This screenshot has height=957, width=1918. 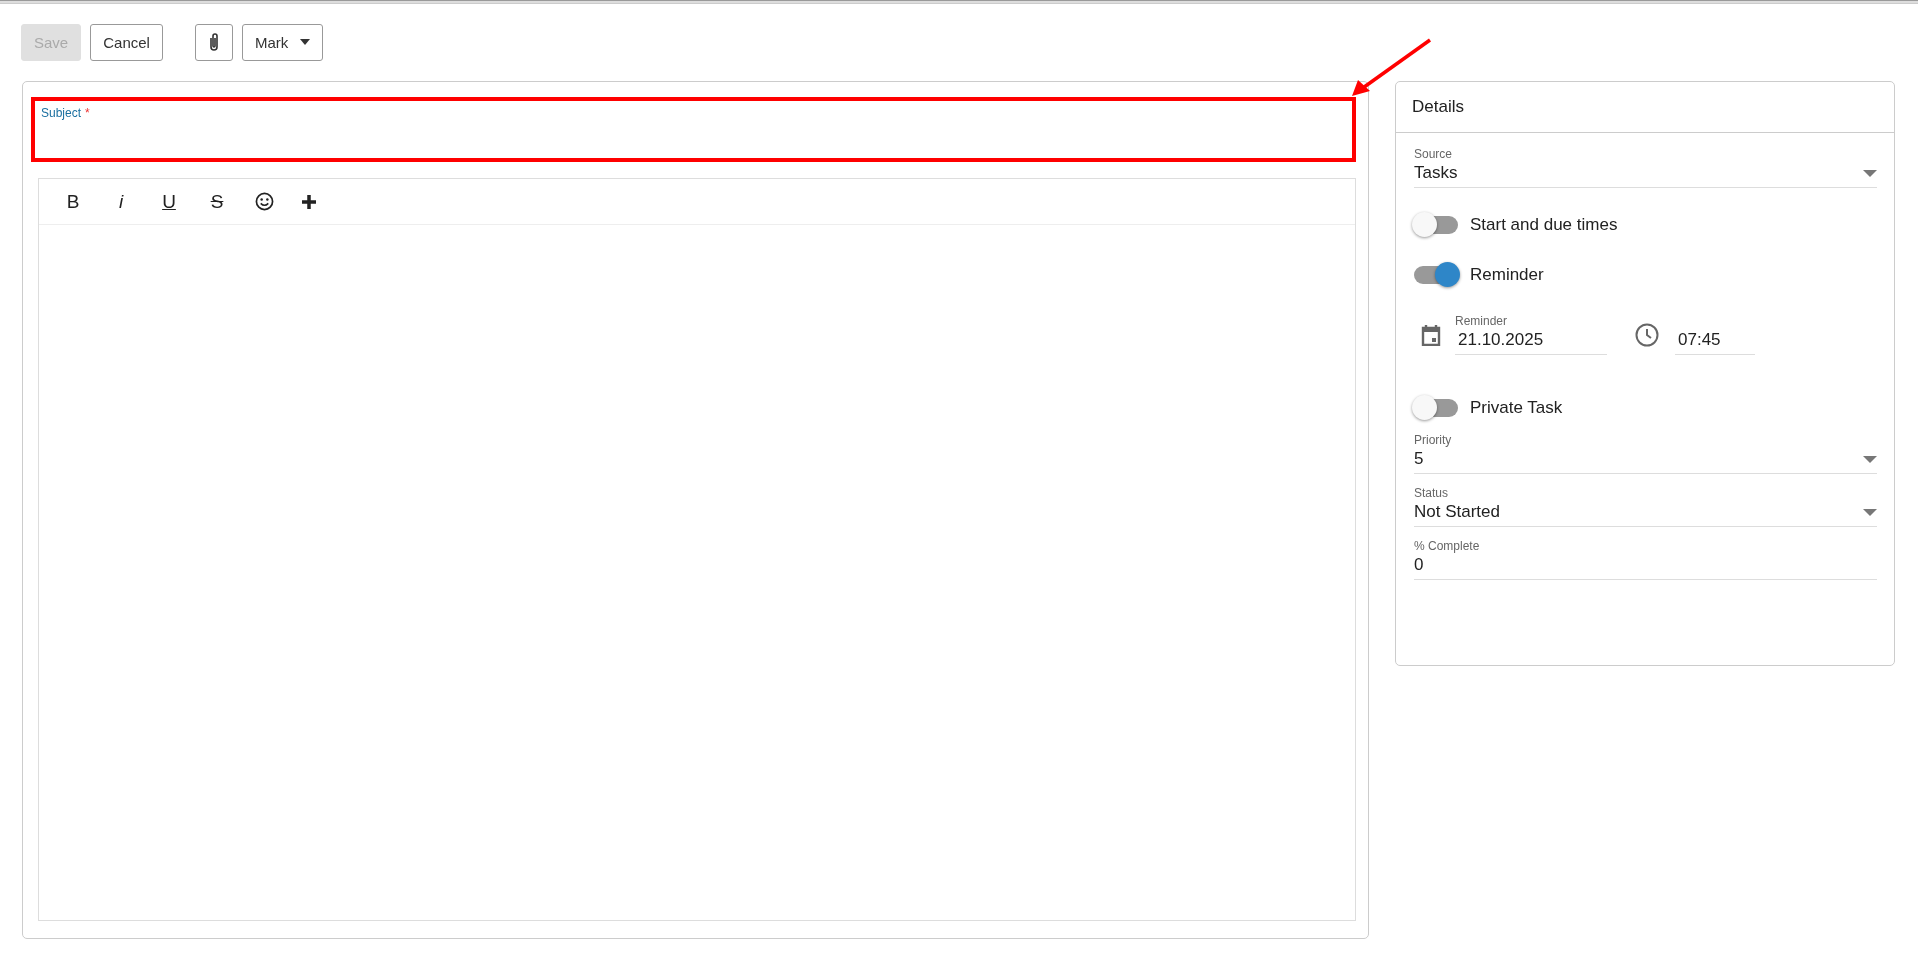 I want to click on panel-title: Details, so click(x=1645, y=107).